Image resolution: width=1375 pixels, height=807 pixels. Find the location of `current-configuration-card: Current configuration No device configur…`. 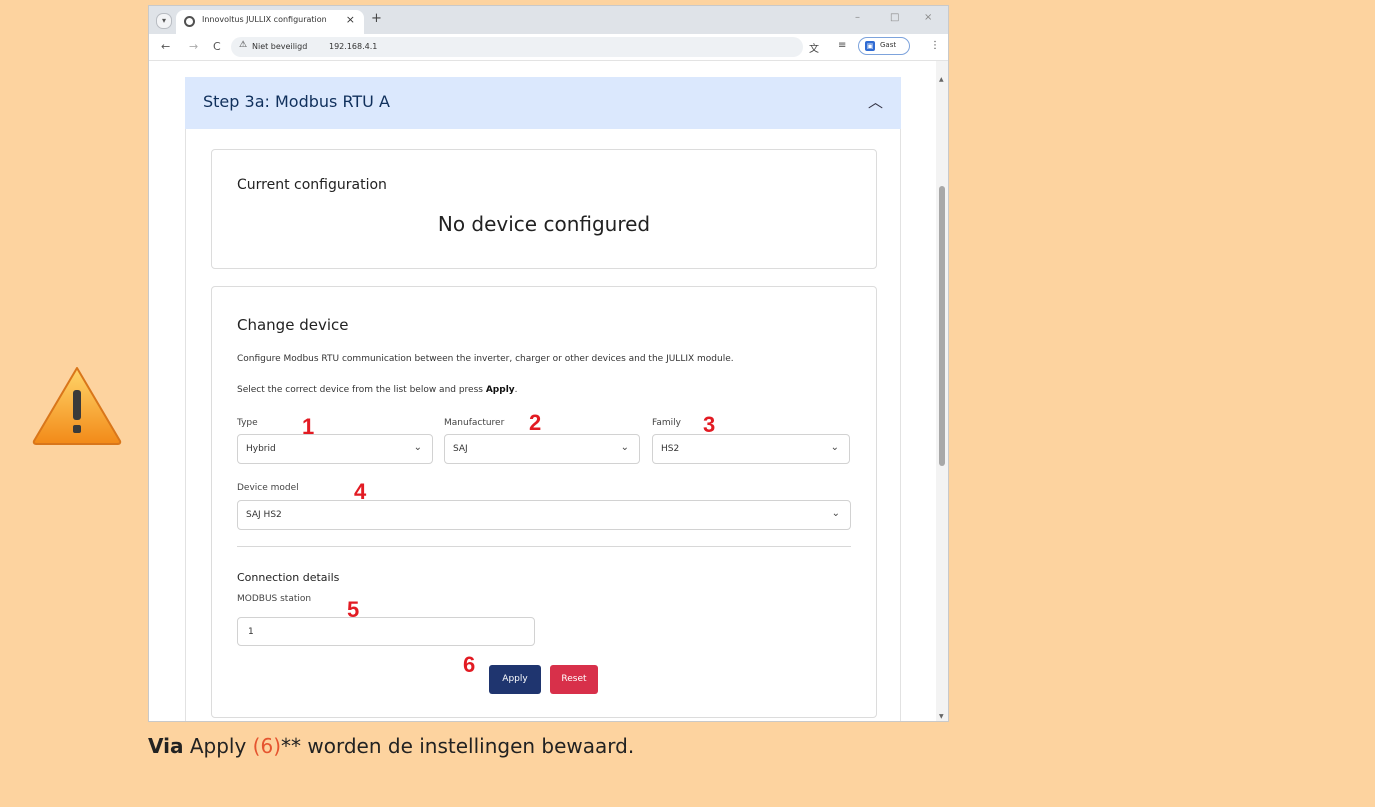

current-configuration-card: Current configuration No device configur… is located at coordinates (544, 209).